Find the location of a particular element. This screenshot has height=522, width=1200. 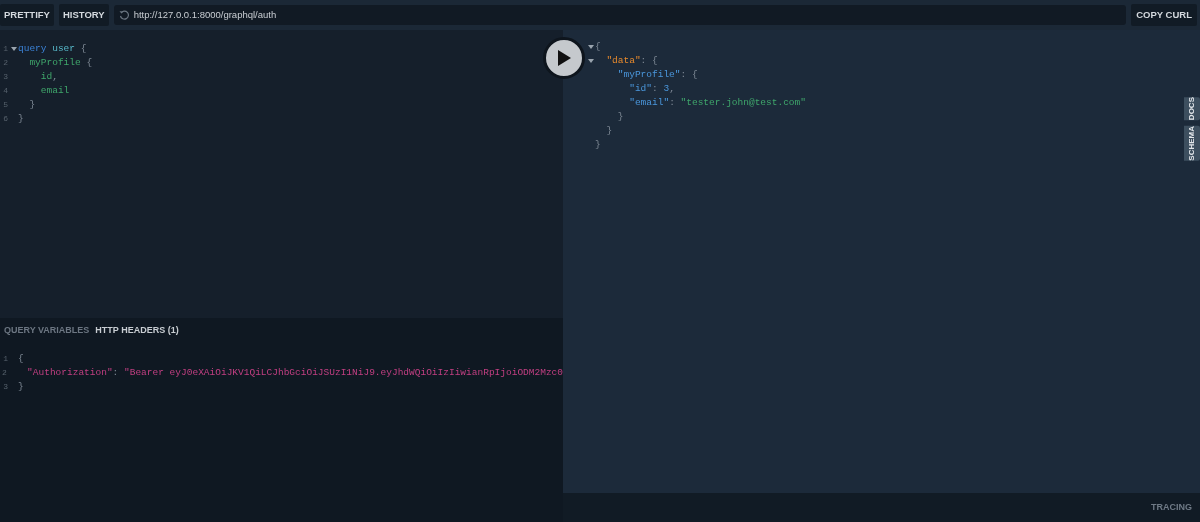

code-line: query user { is located at coordinates (52, 48).